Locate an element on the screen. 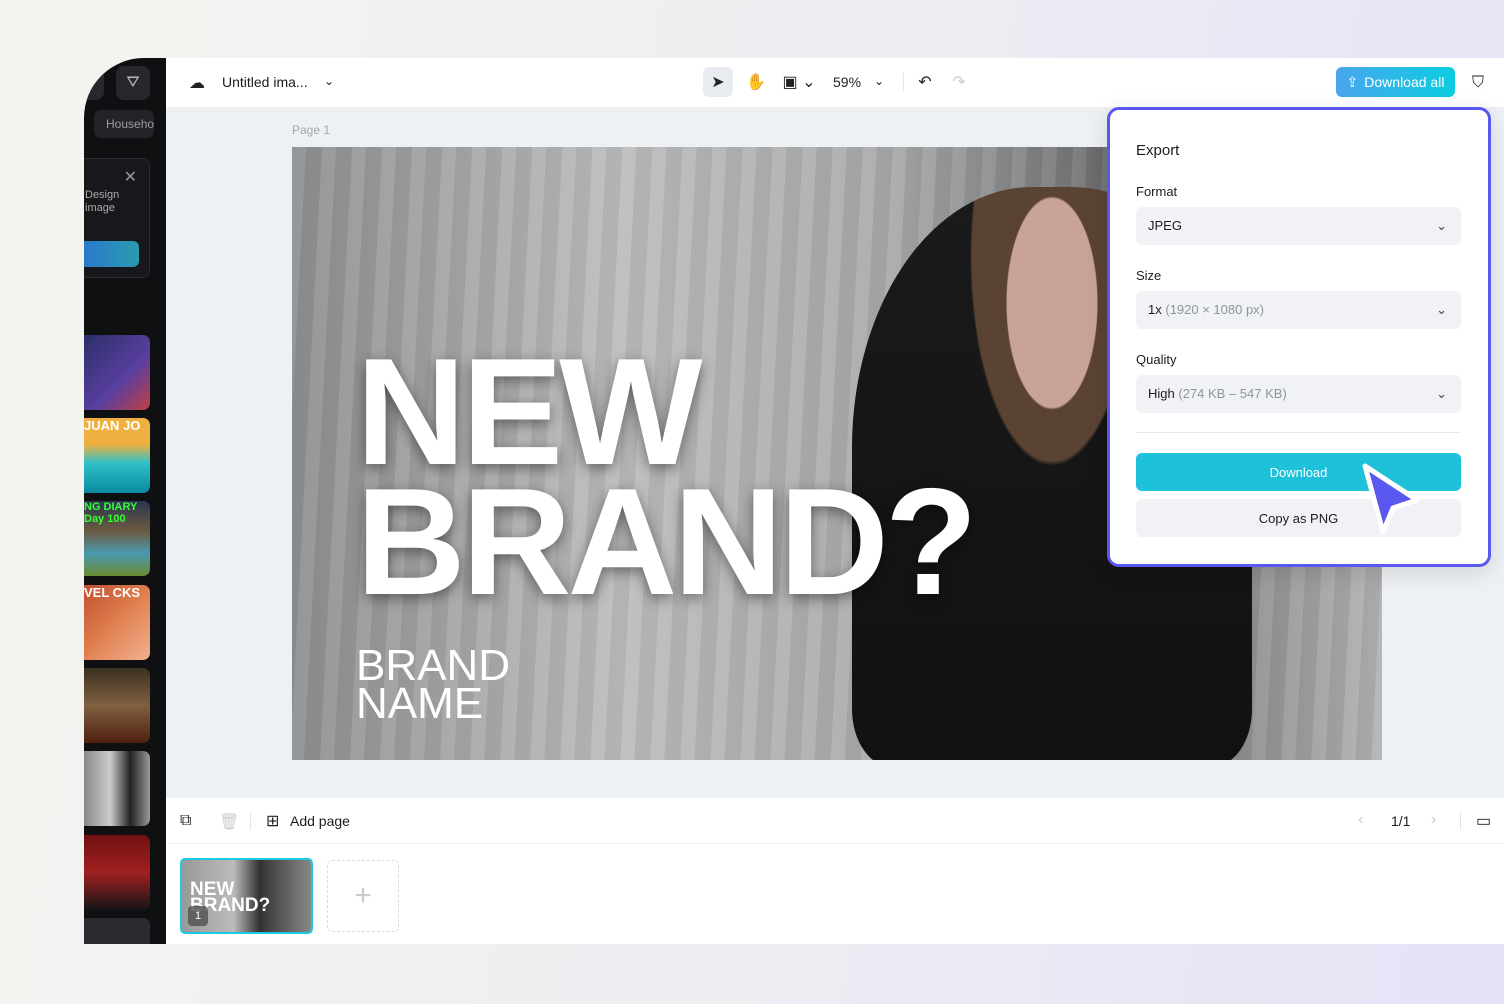  upload-icon: ⇪ is located at coordinates (1352, 81).